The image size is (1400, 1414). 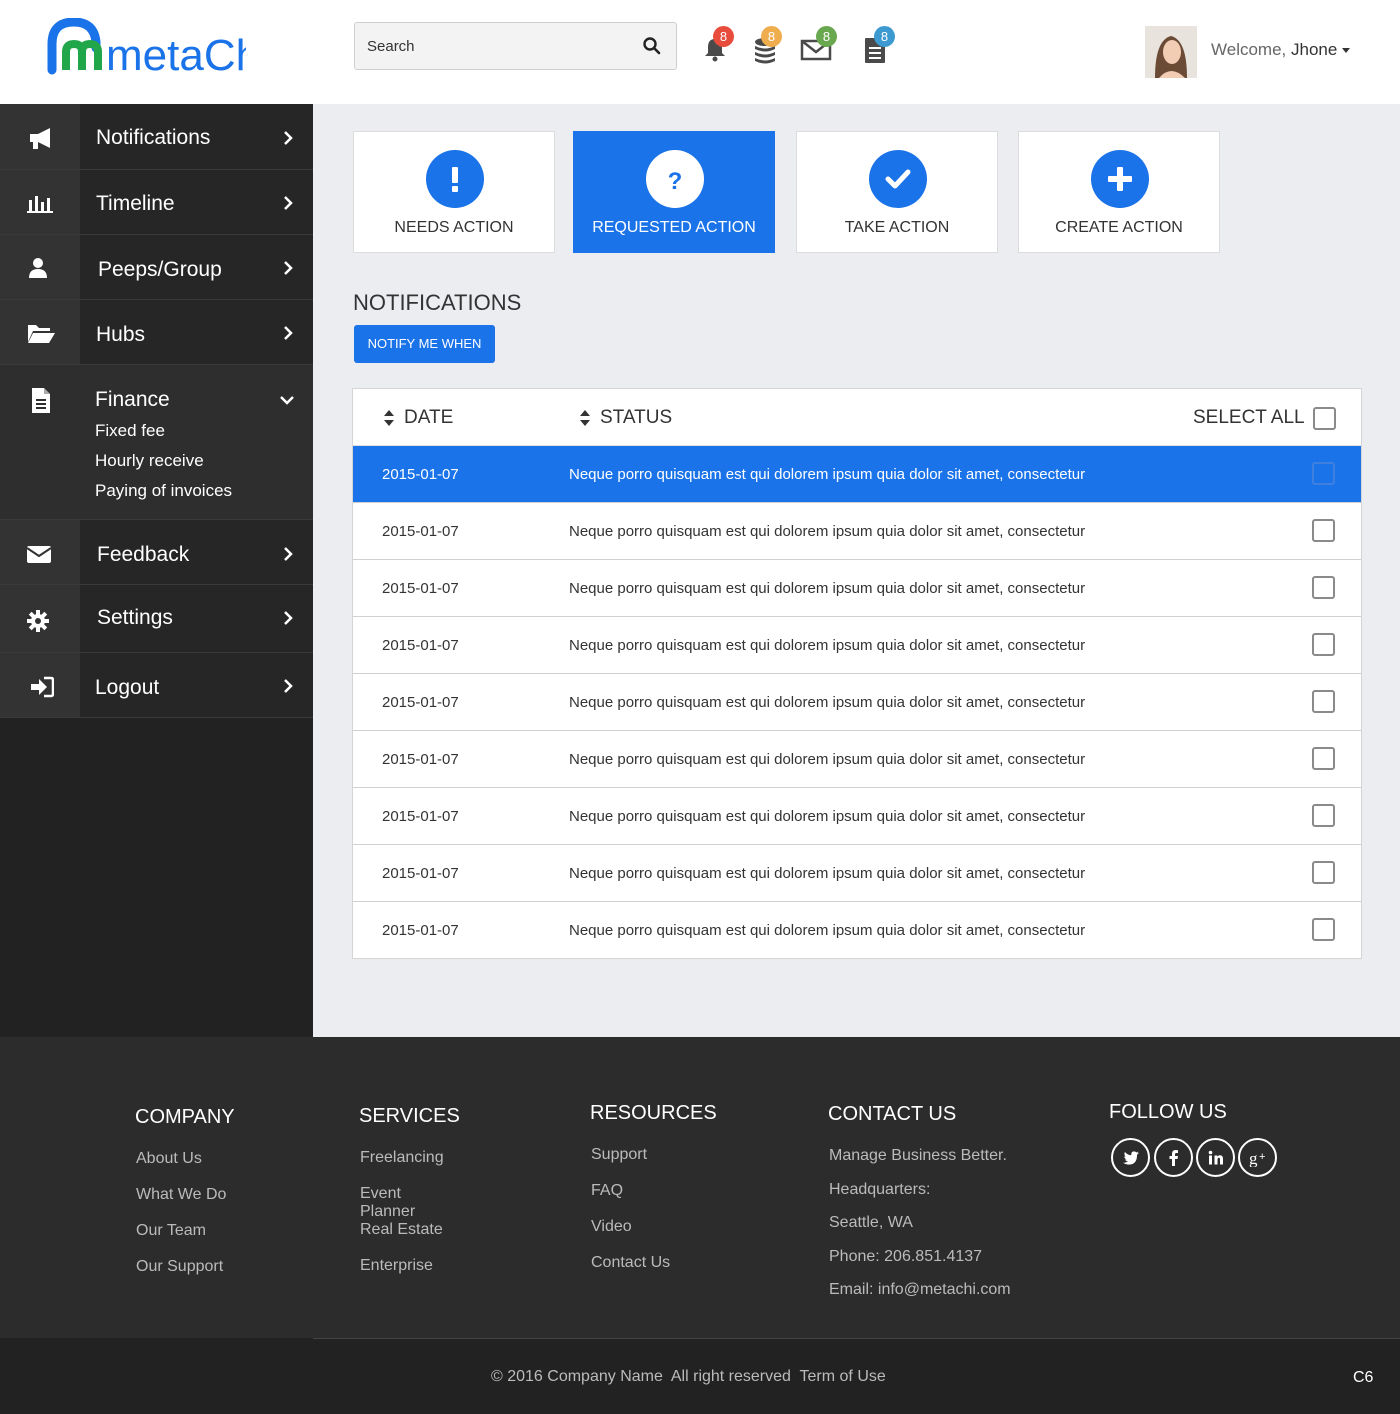 What do you see at coordinates (1119, 192) in the screenshot?
I see `create-action-card: CREATE ACTION` at bounding box center [1119, 192].